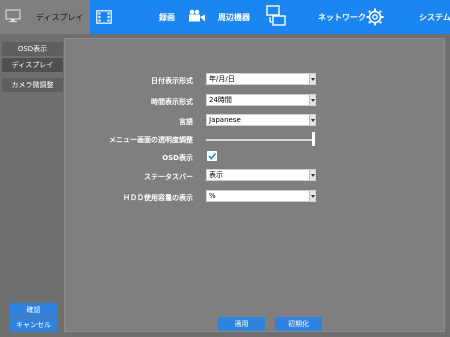 Image resolution: width=450 pixels, height=337 pixels. What do you see at coordinates (158, 198) in the screenshot?
I see `hdd-usage-label: ＨＤＤ使用容量の表示` at bounding box center [158, 198].